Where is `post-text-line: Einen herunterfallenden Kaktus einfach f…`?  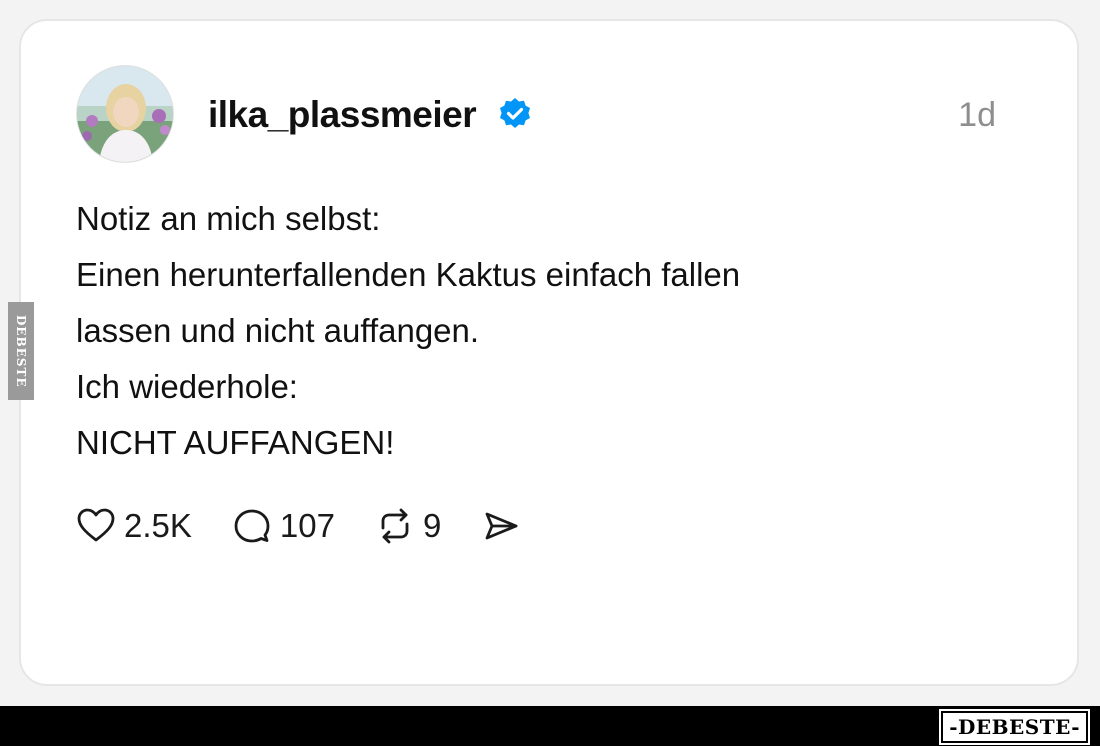
post-text-line: Einen herunterfallenden Kaktus einfach f… is located at coordinates (408, 274).